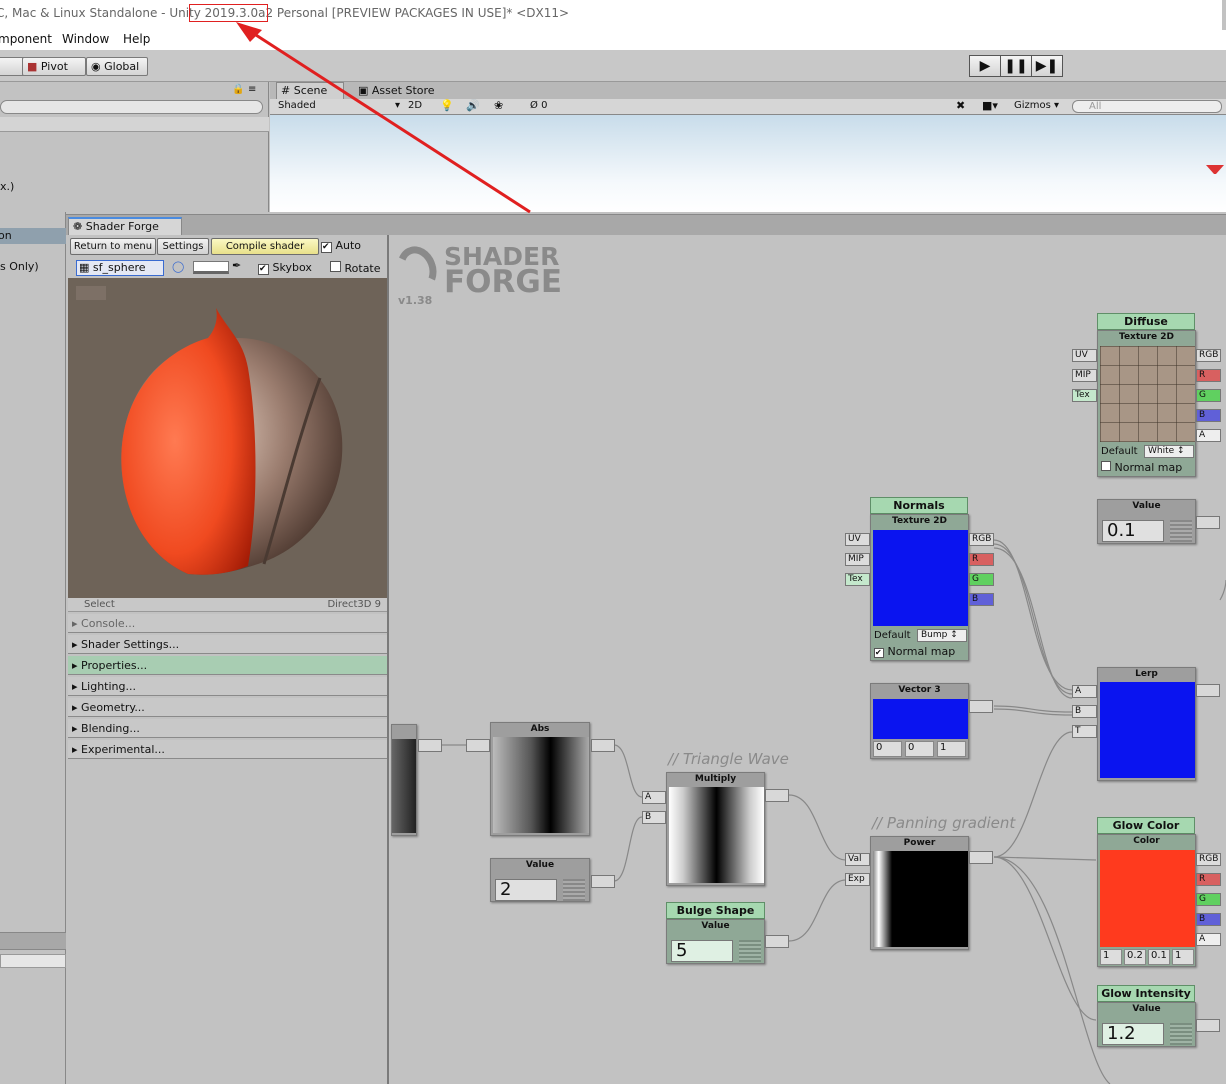  Describe the element at coordinates (1146, 724) in the screenshot. I see `lerp-node: Lerp` at that location.